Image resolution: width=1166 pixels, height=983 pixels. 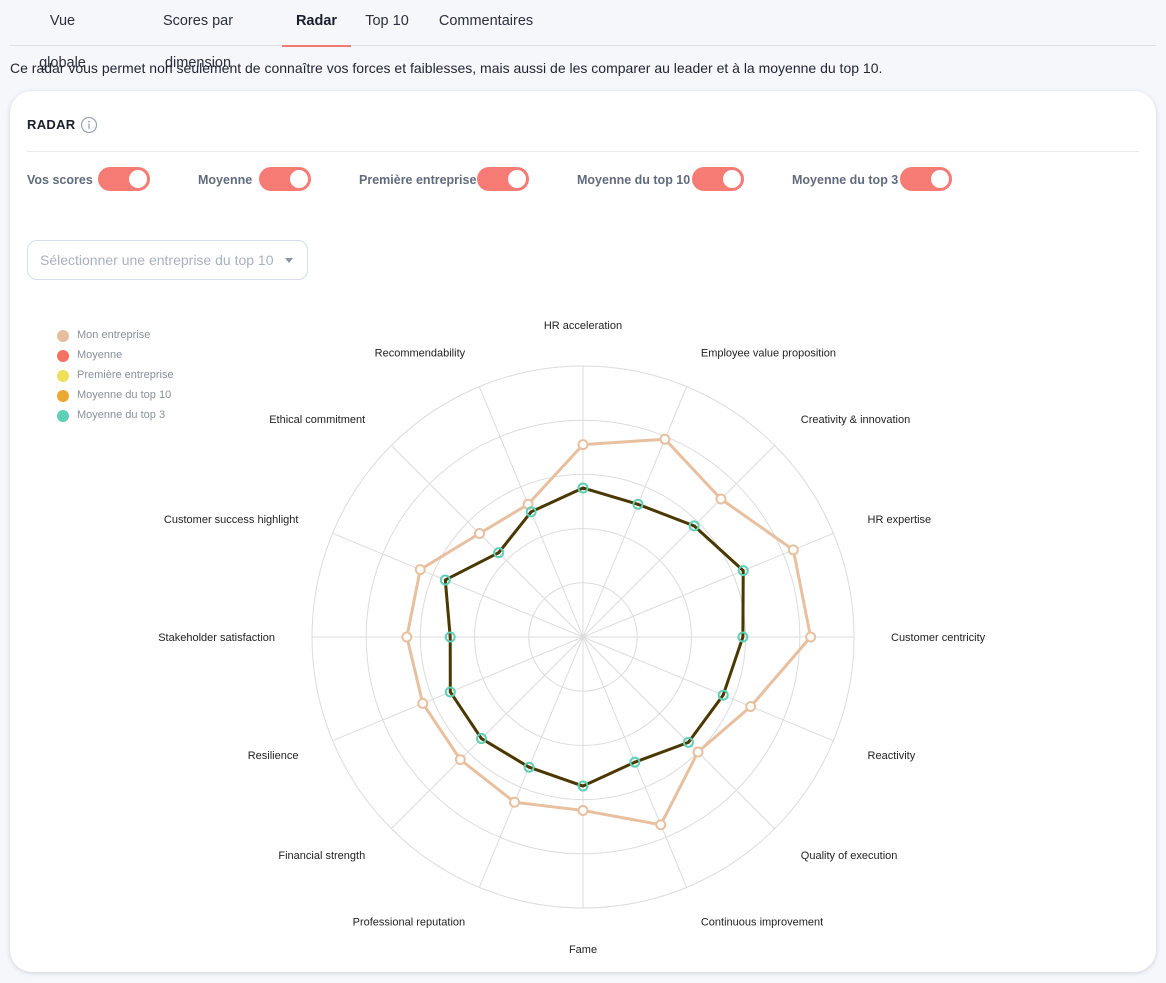 What do you see at coordinates (583, 326) in the screenshot?
I see `axis-label: HR acceleration` at bounding box center [583, 326].